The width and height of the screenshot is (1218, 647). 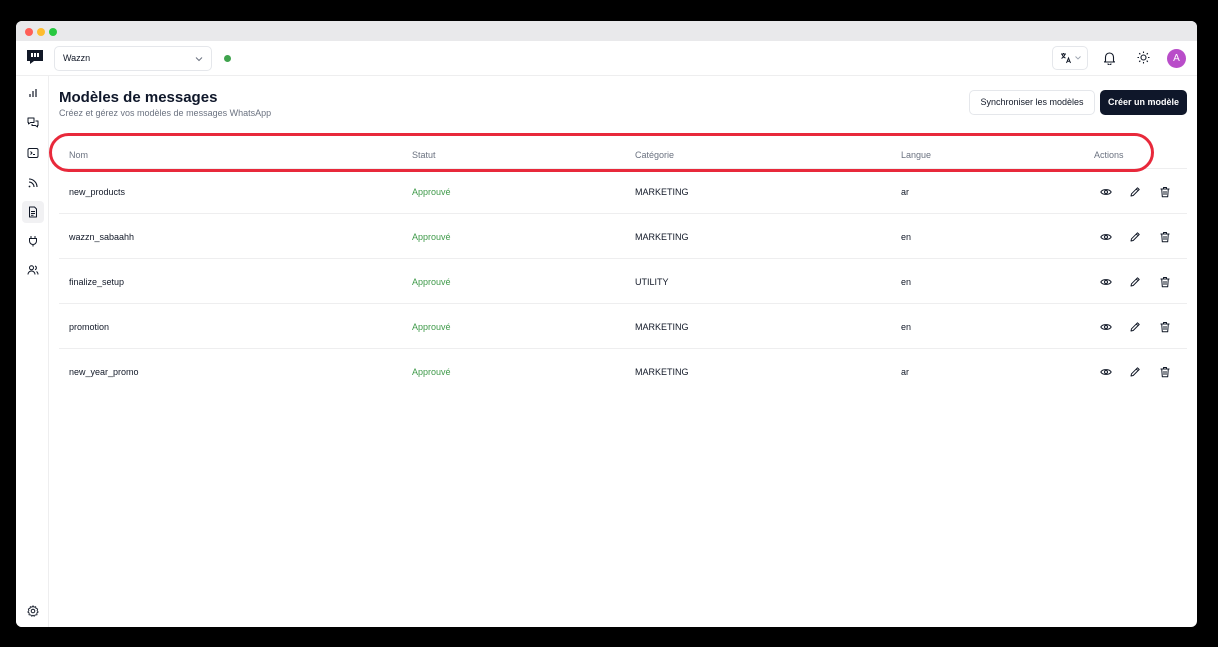 I want to click on table-row: new_products Approuvé MARKETING ar, so click(x=623, y=191).